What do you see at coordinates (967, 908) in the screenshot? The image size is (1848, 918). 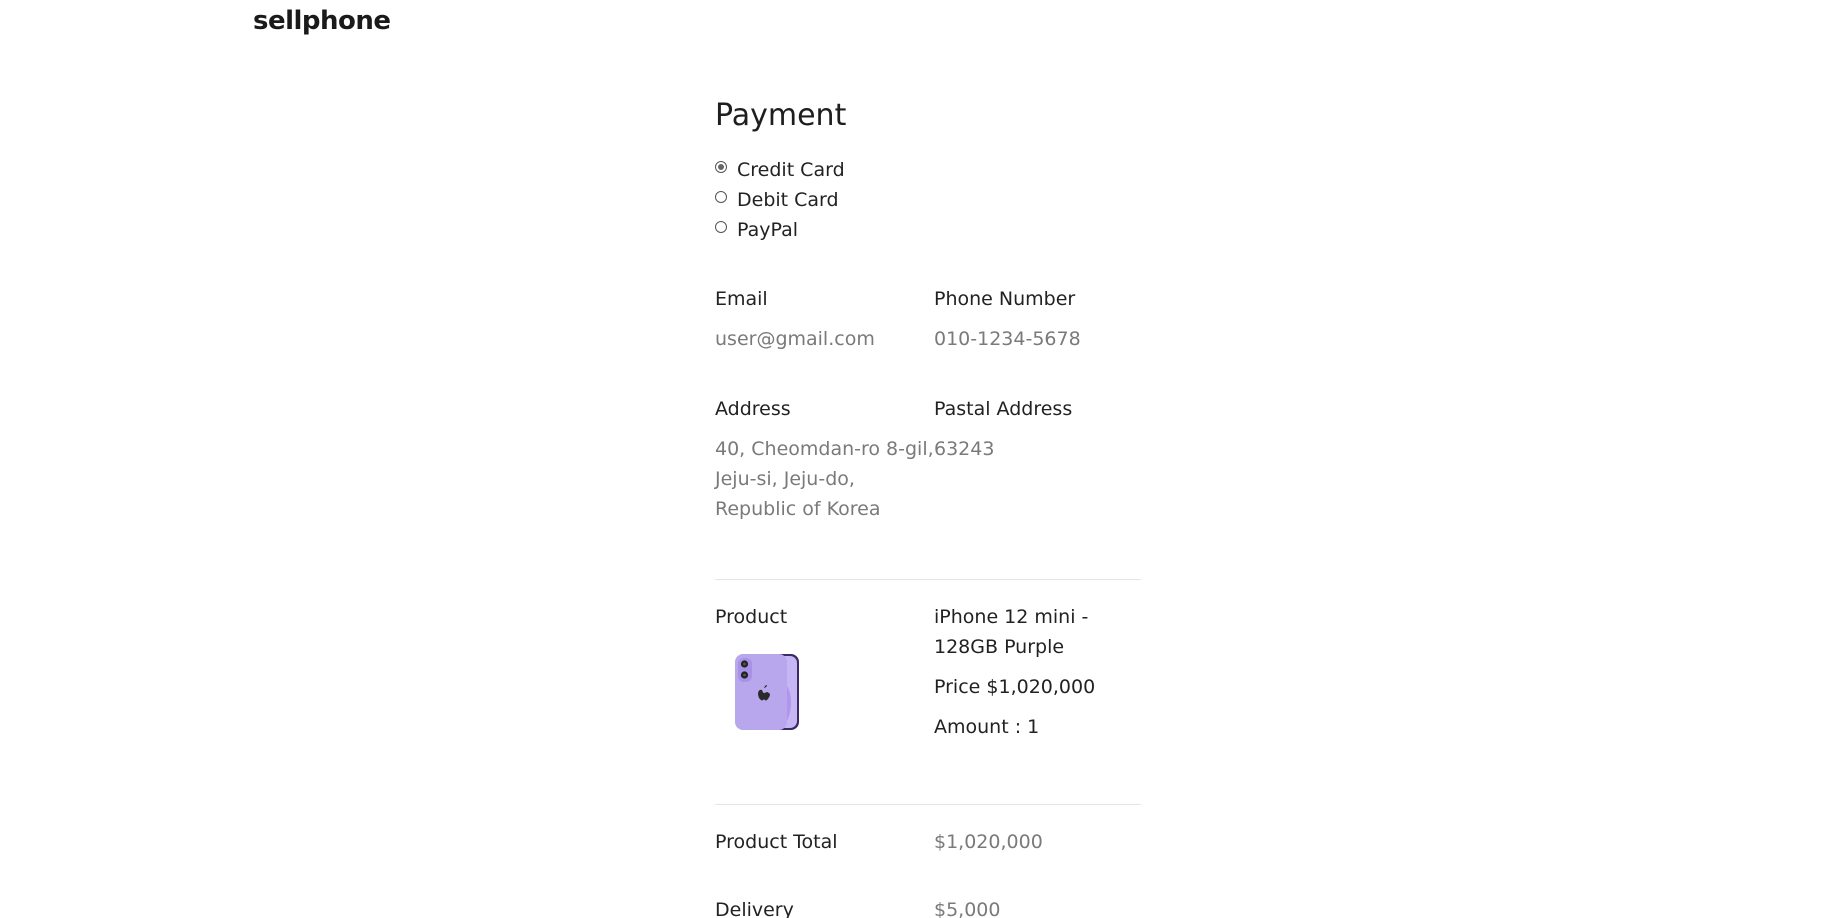 I see `delivery-value: $5,000` at bounding box center [967, 908].